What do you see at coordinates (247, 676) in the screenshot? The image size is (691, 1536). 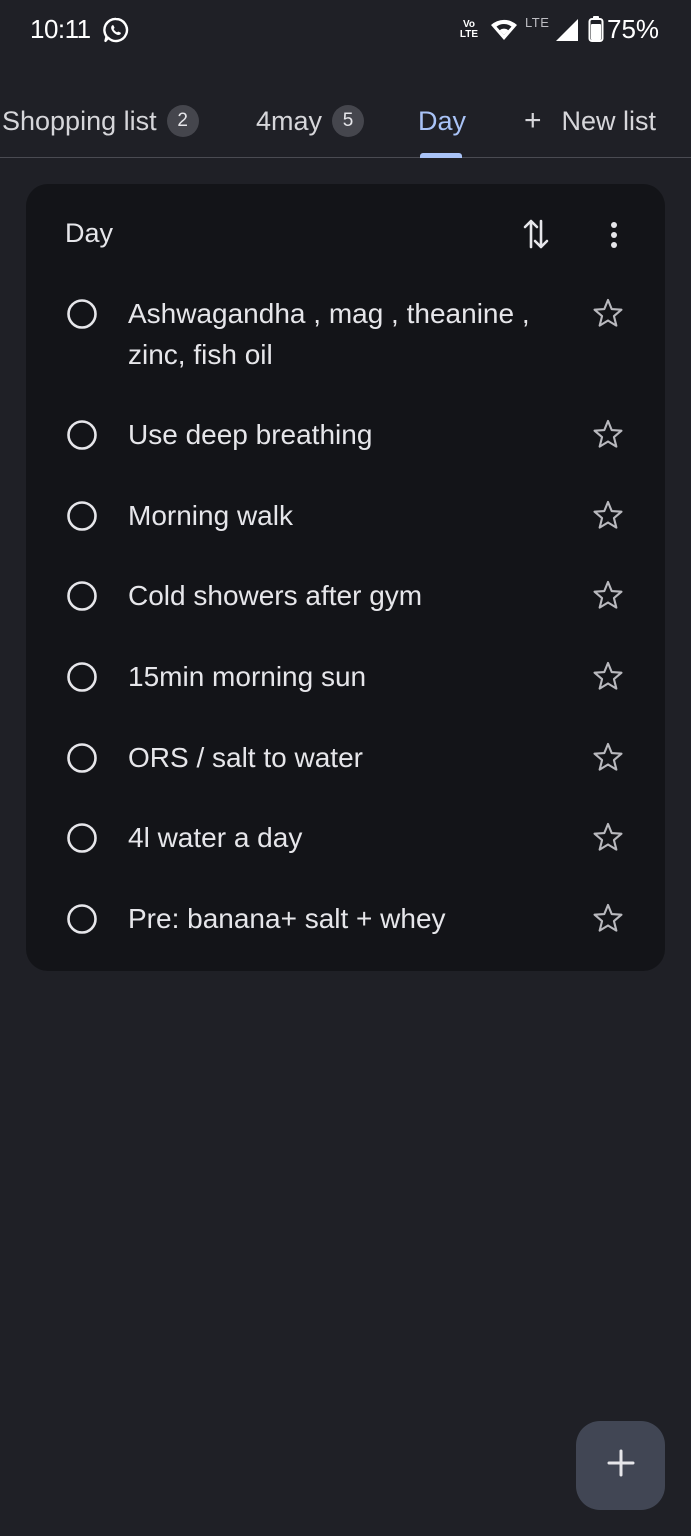 I see `task-text: 15min morning sun` at bounding box center [247, 676].